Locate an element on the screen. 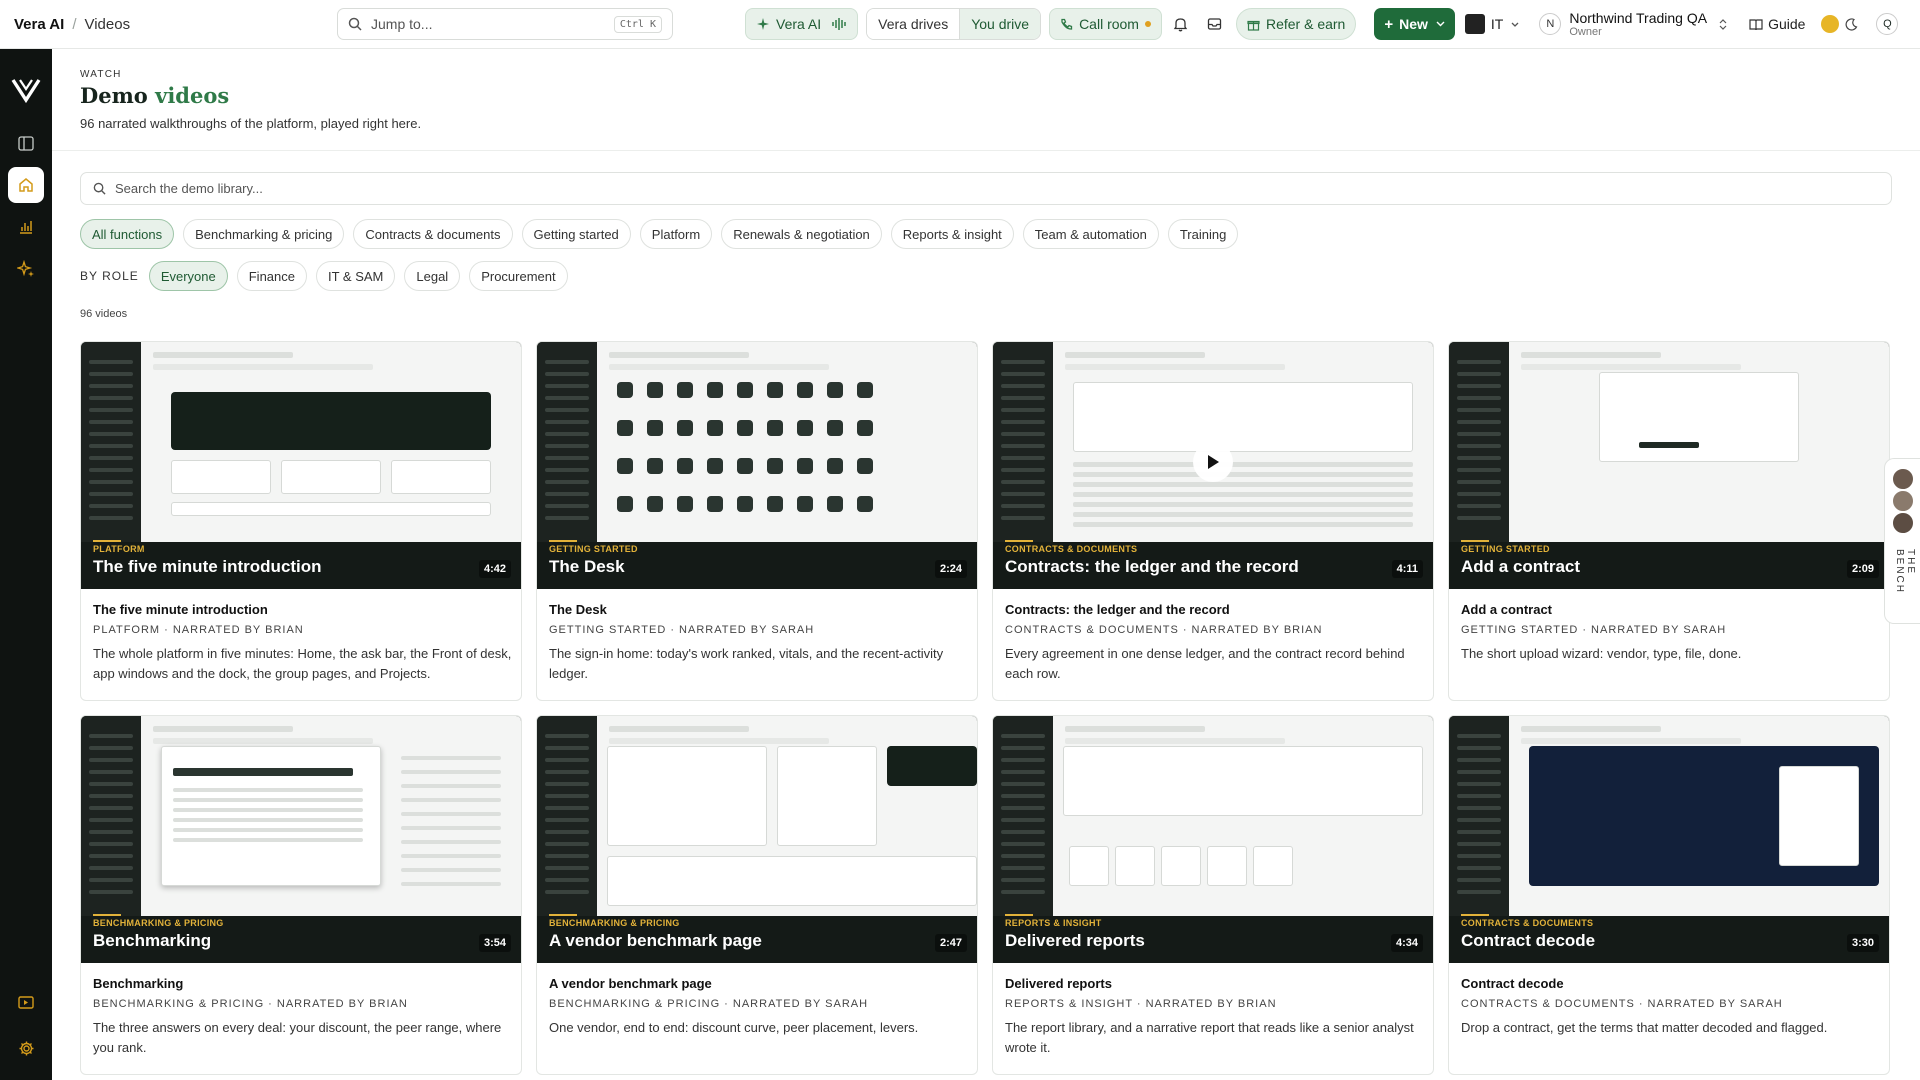  filter-chip-role: IT & SAM is located at coordinates (355, 276).